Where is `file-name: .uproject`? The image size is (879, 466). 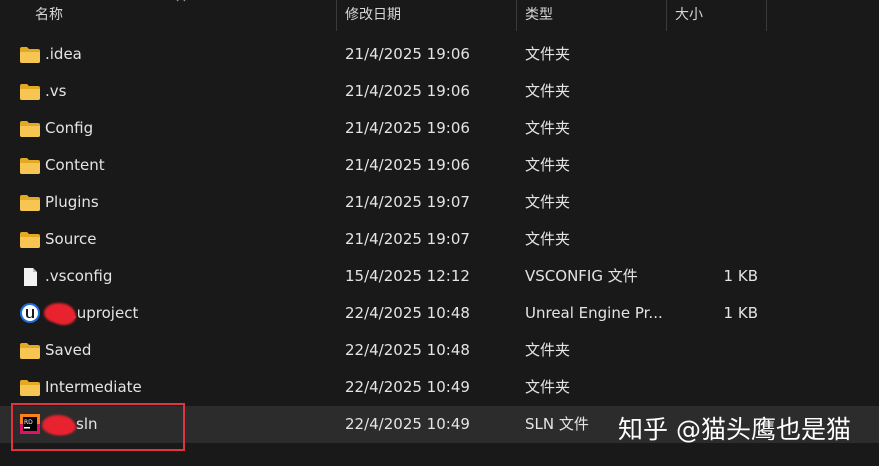
file-name: .uproject is located at coordinates (105, 313).